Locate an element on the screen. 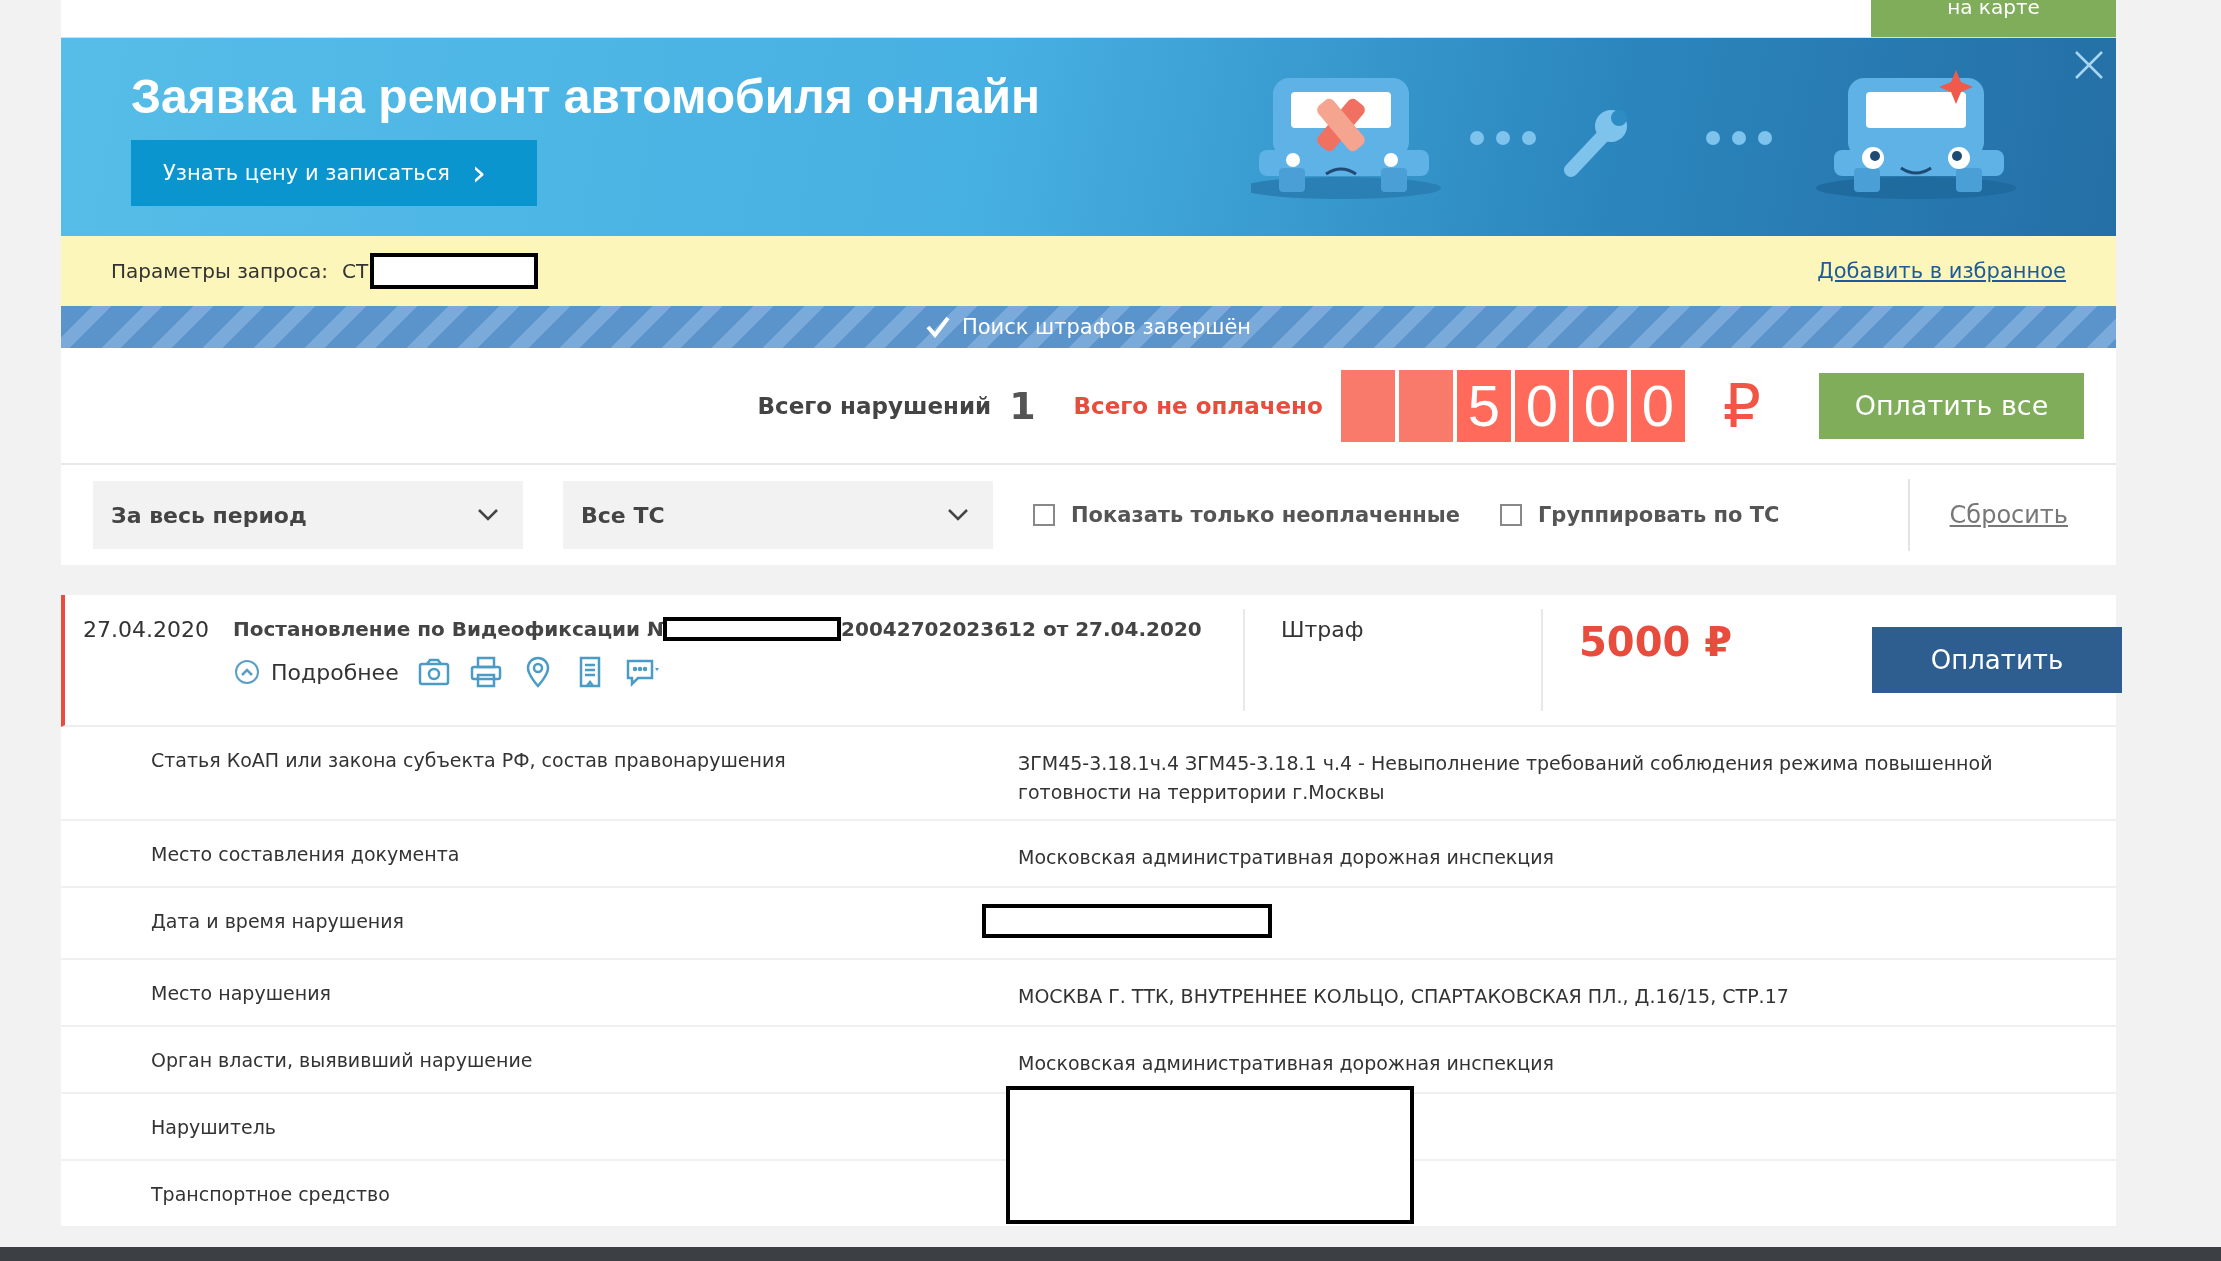  status-text: Поиск штрафов завершён is located at coordinates (1106, 327).